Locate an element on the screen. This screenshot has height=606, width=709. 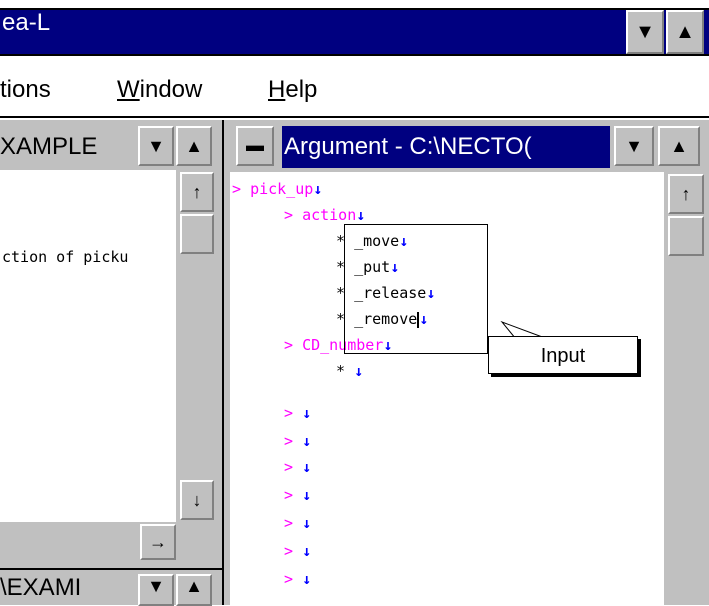
left-scroll-thumb is located at coordinates (197, 234).